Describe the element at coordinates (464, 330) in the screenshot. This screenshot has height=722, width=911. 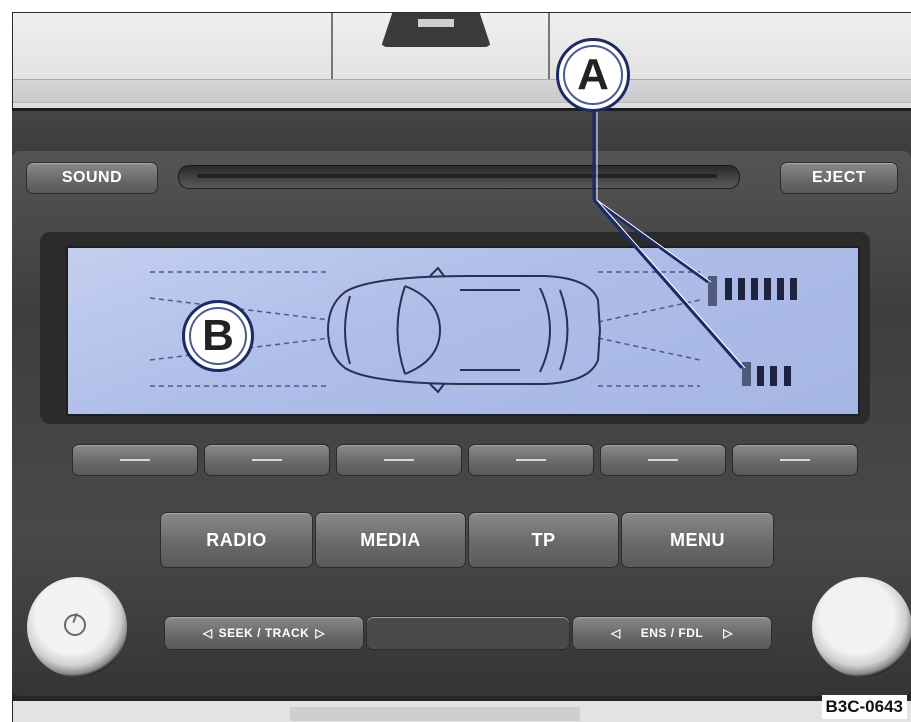
I see `car-icon` at that location.